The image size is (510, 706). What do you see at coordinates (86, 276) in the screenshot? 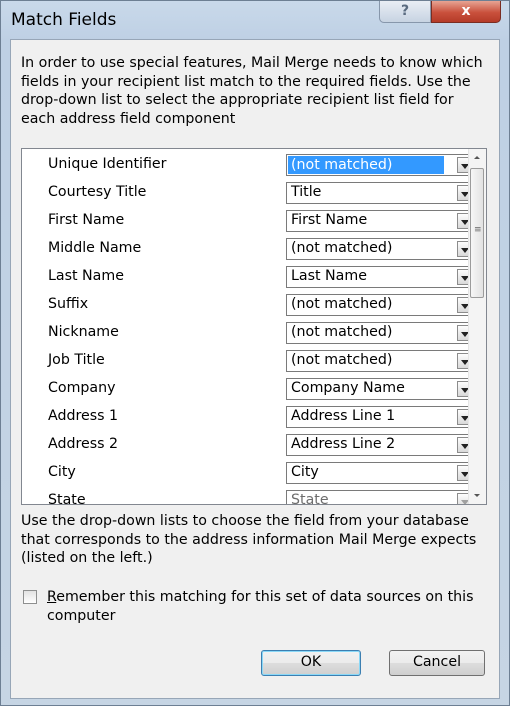
I see `field-label: Last Name` at bounding box center [86, 276].